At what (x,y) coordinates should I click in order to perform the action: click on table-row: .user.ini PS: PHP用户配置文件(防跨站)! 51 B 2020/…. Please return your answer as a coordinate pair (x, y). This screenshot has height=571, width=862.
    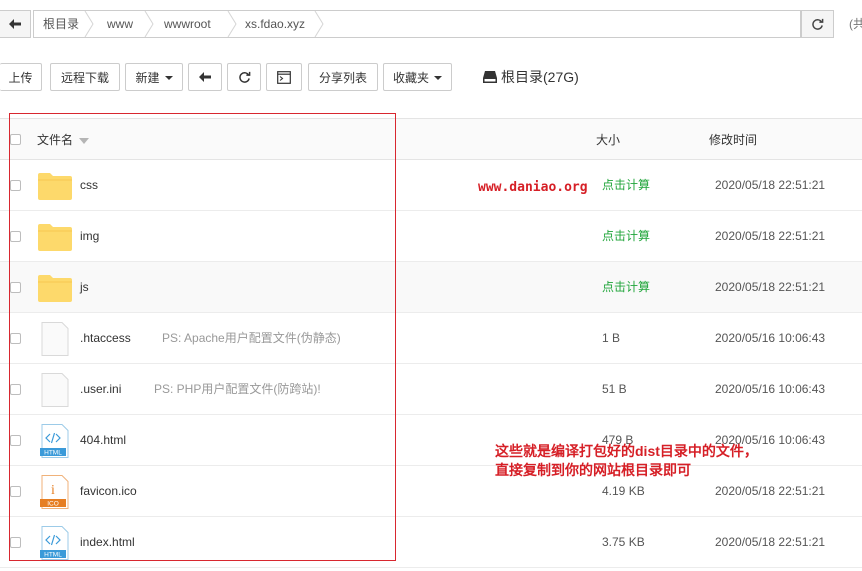
    Looking at the image, I should click on (431, 389).